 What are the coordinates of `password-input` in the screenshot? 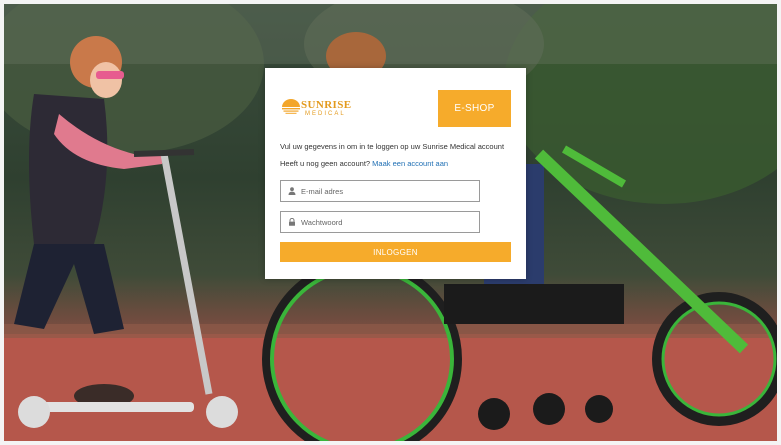 It's located at (386, 222).